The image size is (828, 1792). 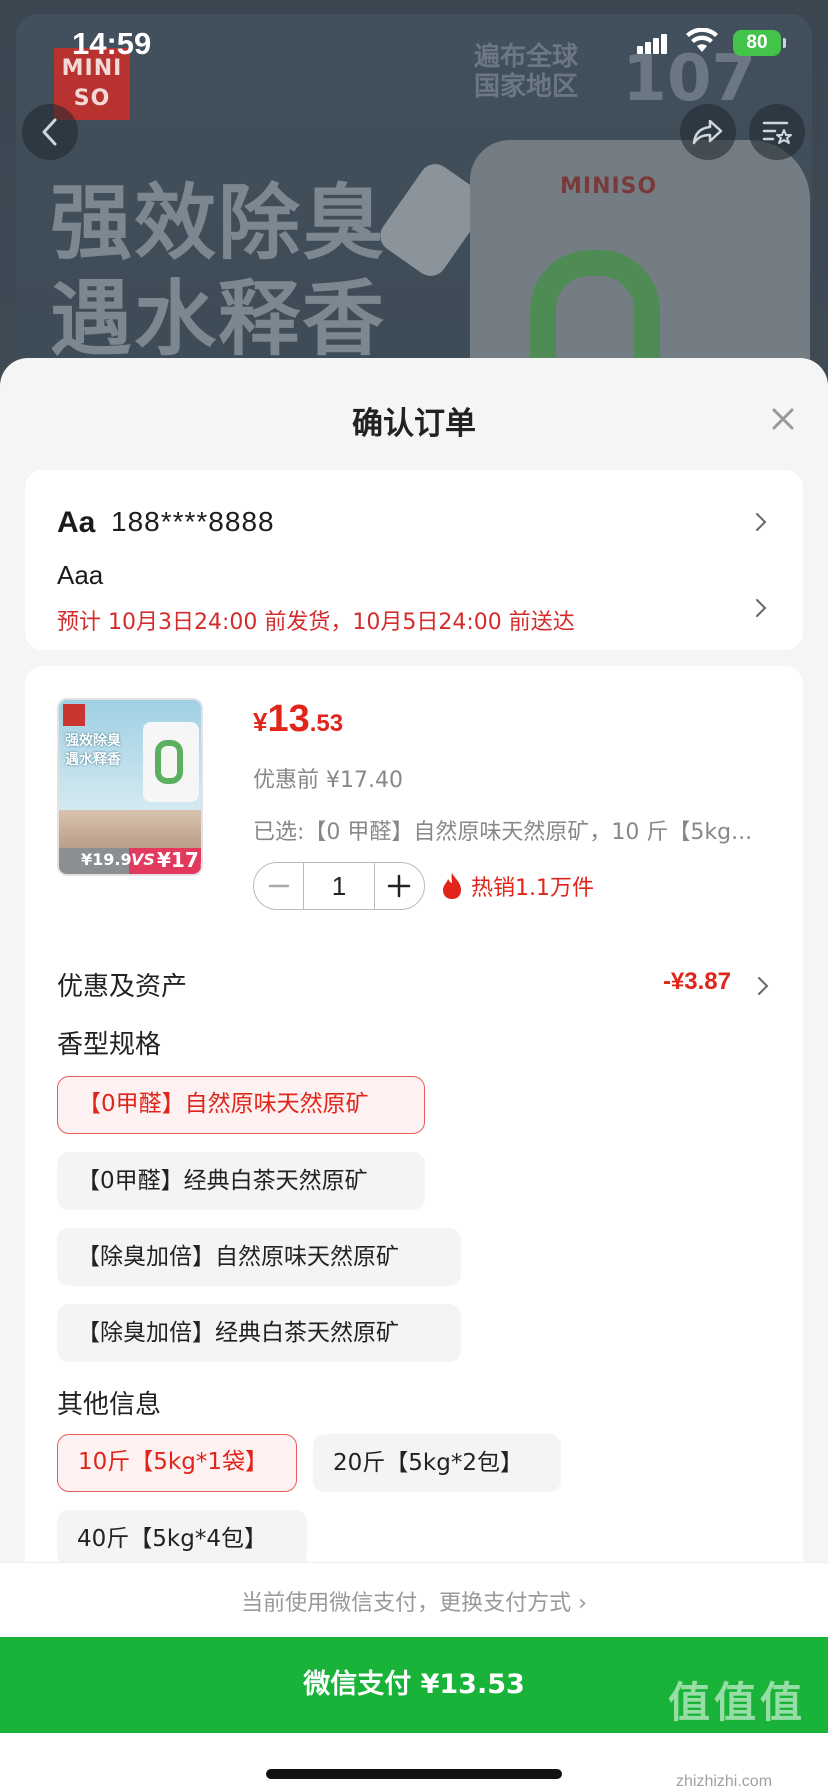 What do you see at coordinates (93, 750) in the screenshot?
I see `thumb-headline: 强效除臭 遇水释香` at bounding box center [93, 750].